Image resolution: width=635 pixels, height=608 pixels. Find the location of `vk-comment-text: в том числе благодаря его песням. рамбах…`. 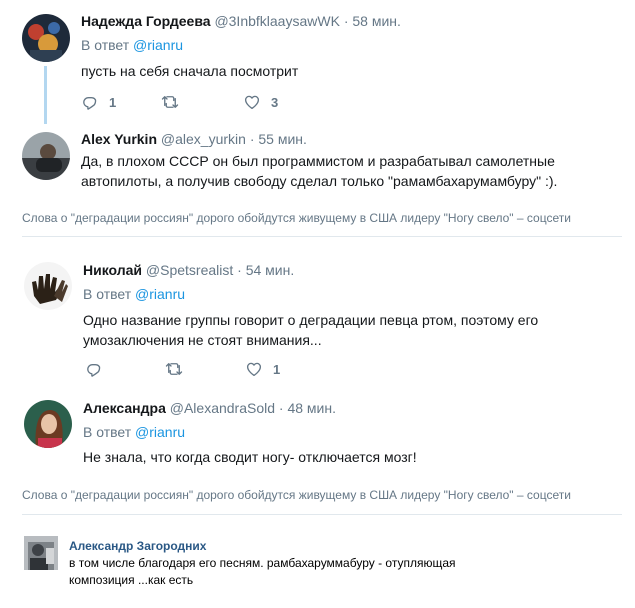

vk-comment-text: в том числе благодаря его песням. рамбах… is located at coordinates (339, 572).